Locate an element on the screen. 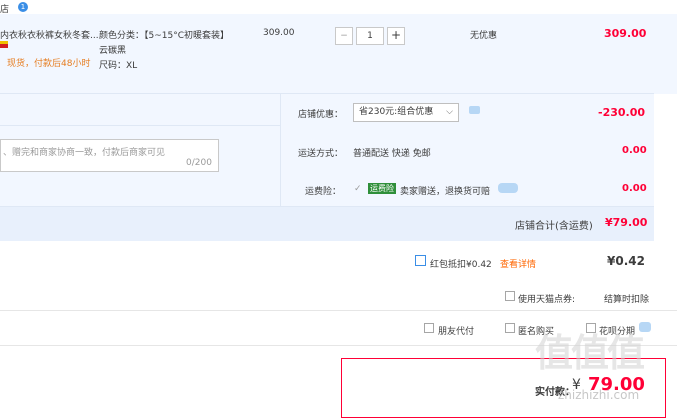 This screenshot has width=677, height=418. chevron-down-icon: ⌵ is located at coordinates (449, 112).